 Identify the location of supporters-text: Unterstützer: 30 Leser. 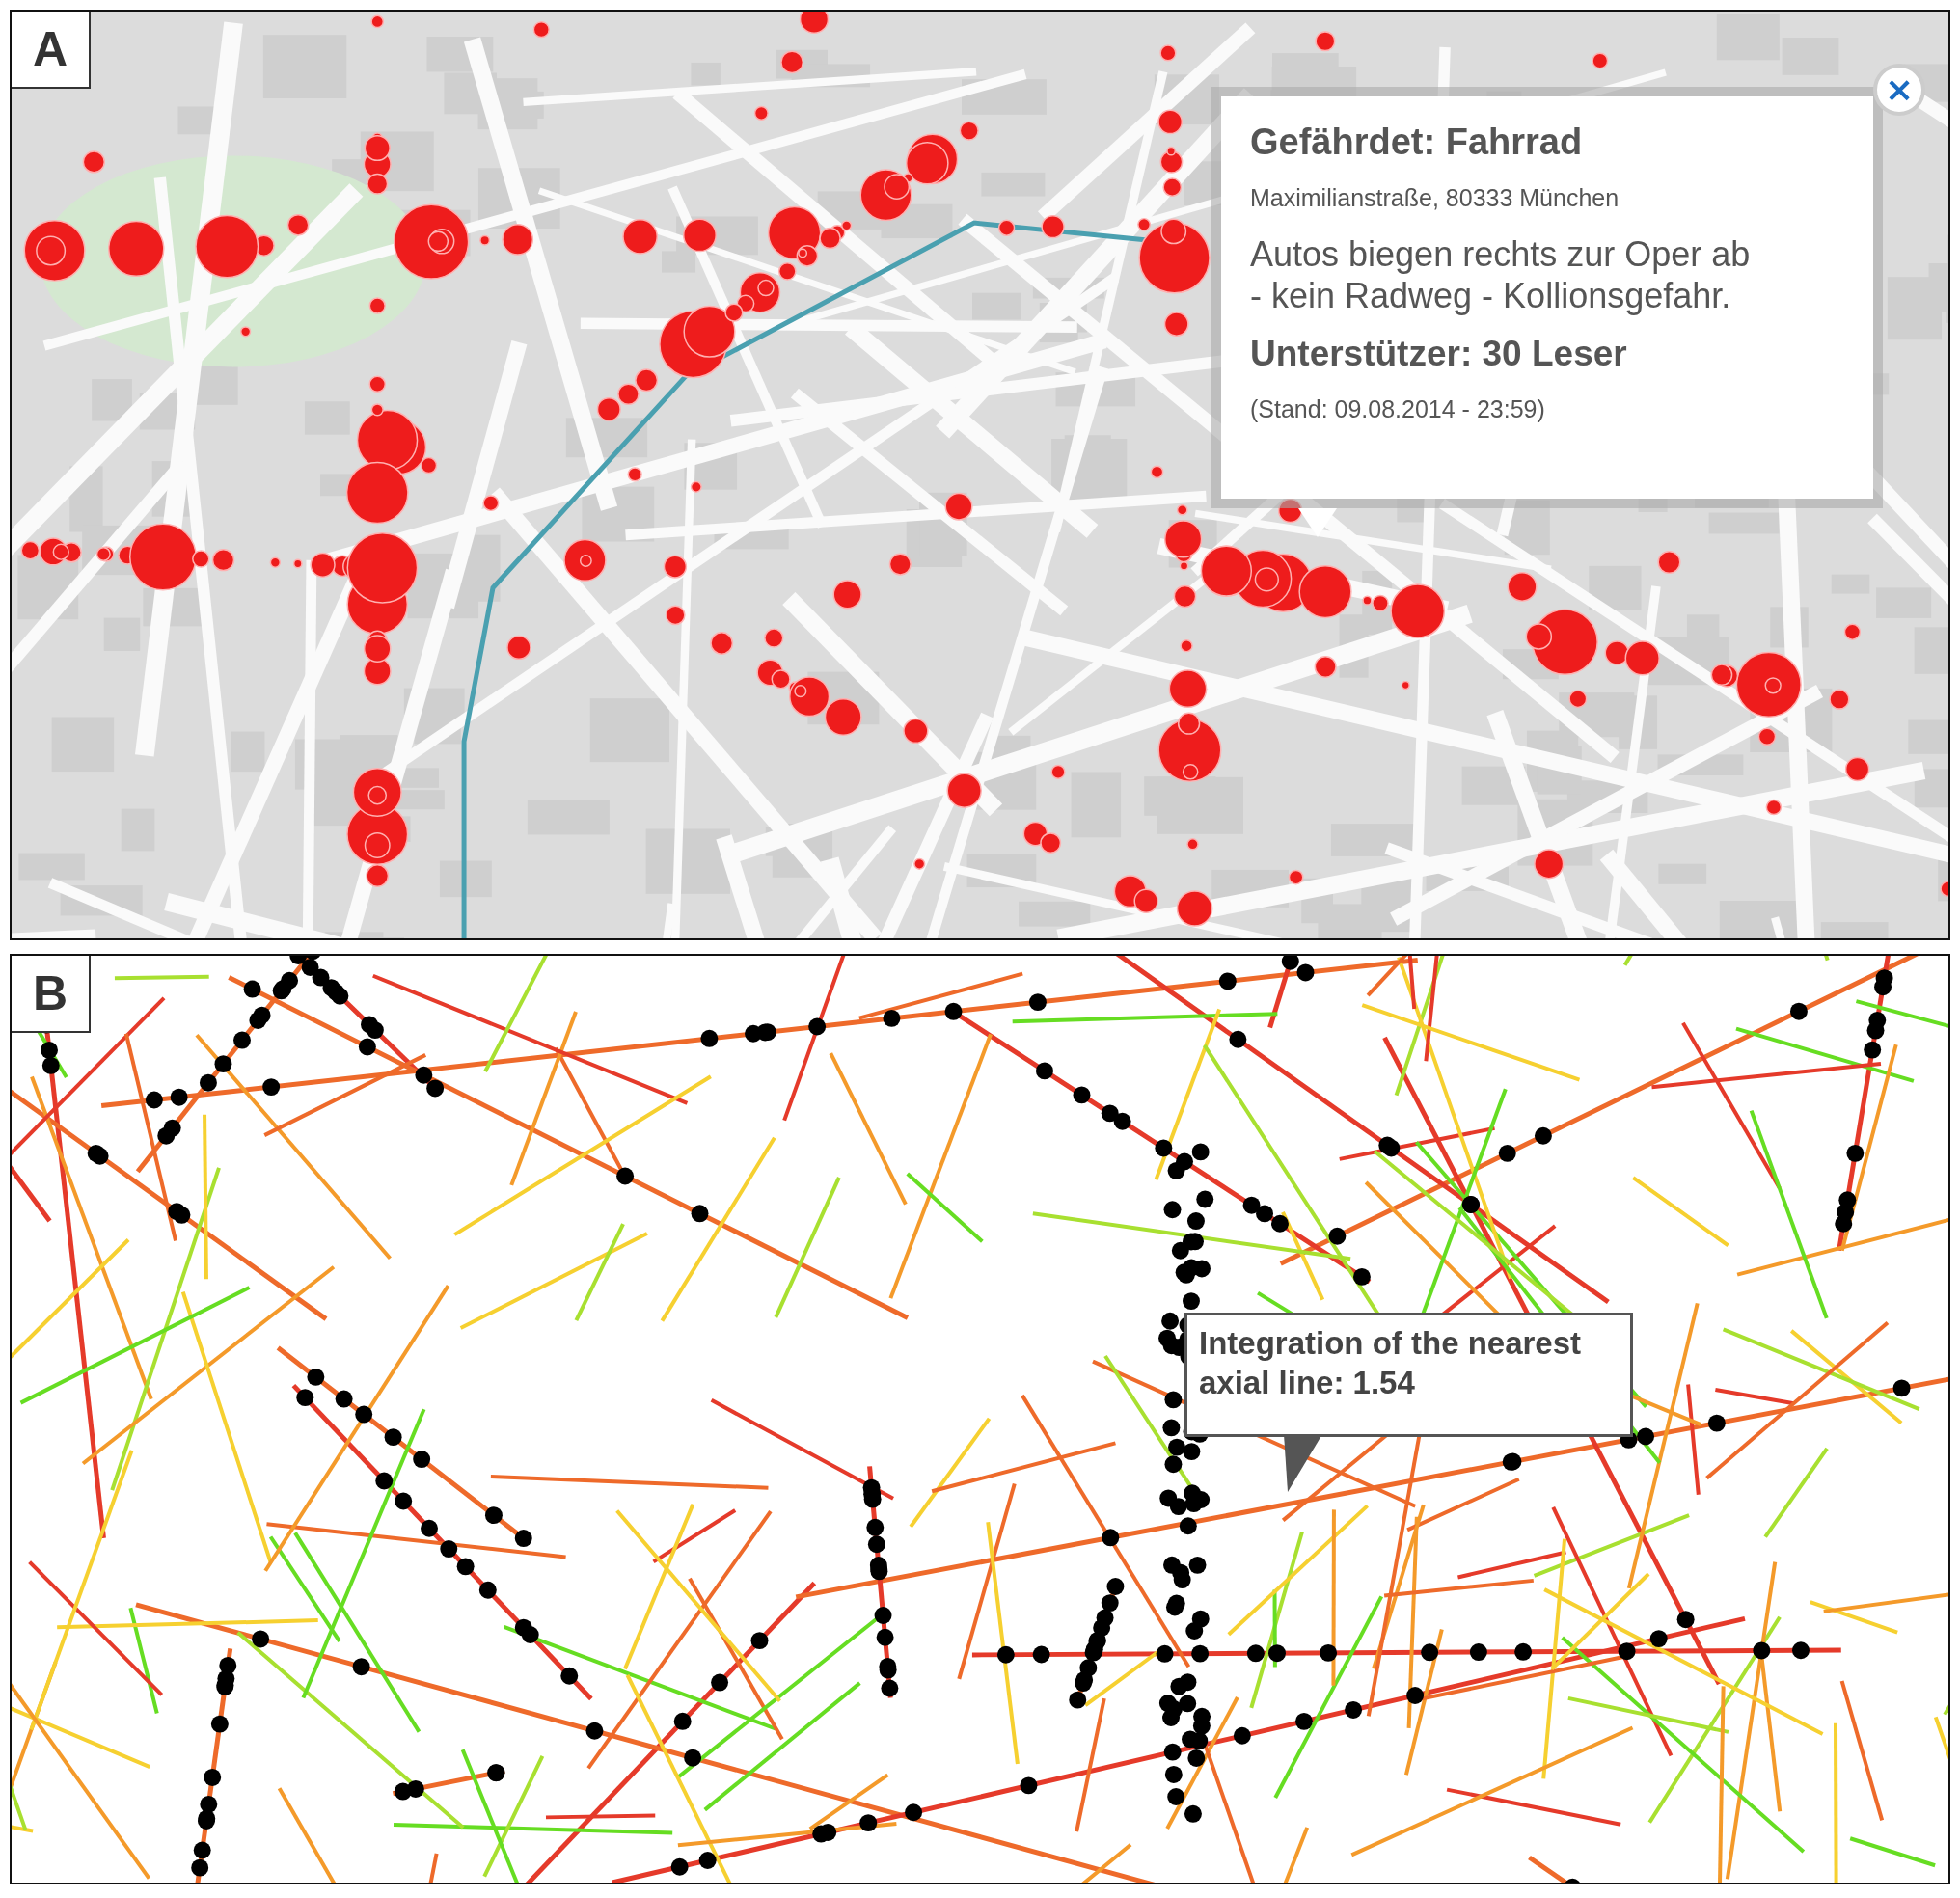
(1439, 354).